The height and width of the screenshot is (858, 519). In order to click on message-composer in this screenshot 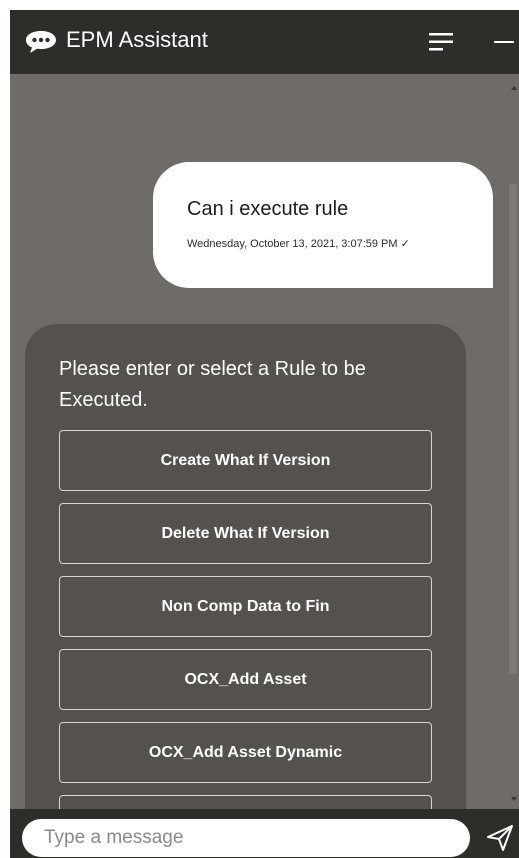, I will do `click(264, 833)`.